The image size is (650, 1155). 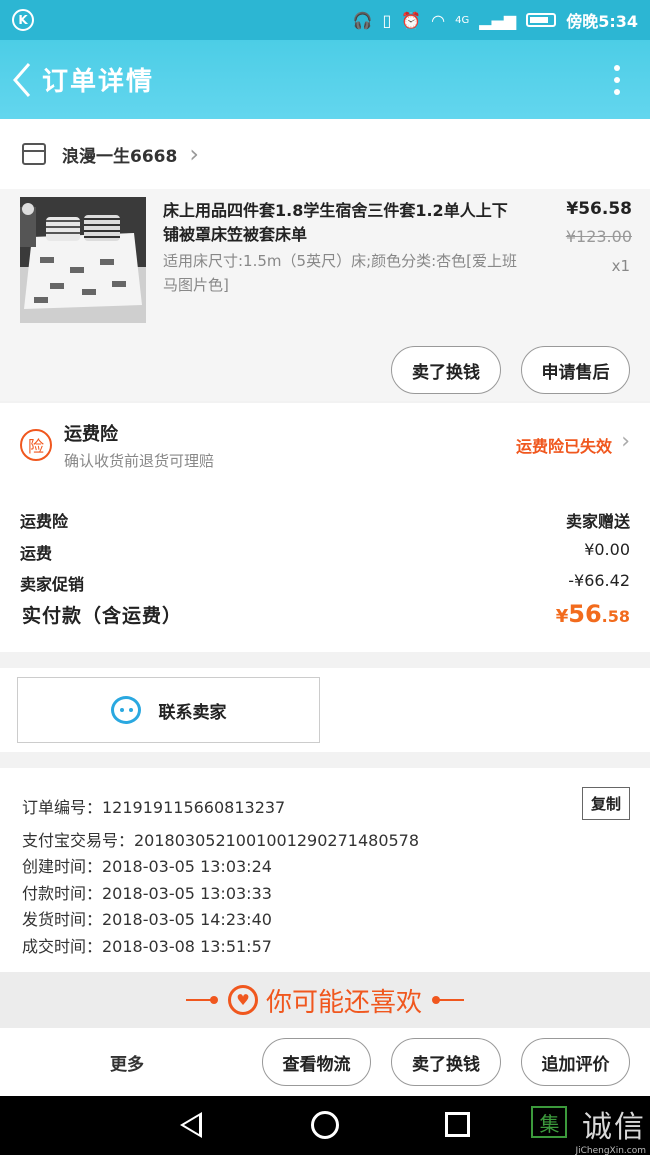 What do you see at coordinates (98, 82) in the screenshot?
I see `page-title: 订单详情` at bounding box center [98, 82].